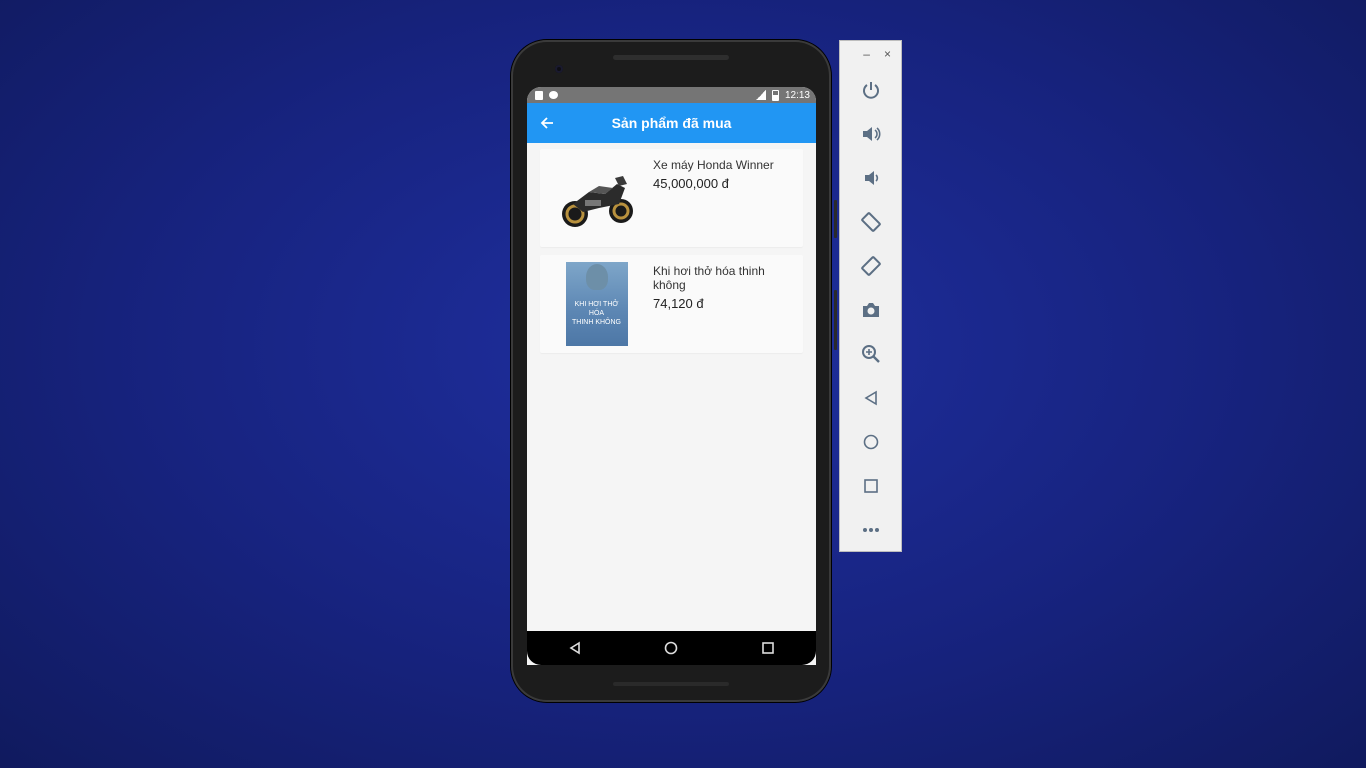  I want to click on back-triangle-icon, so click(575, 648).